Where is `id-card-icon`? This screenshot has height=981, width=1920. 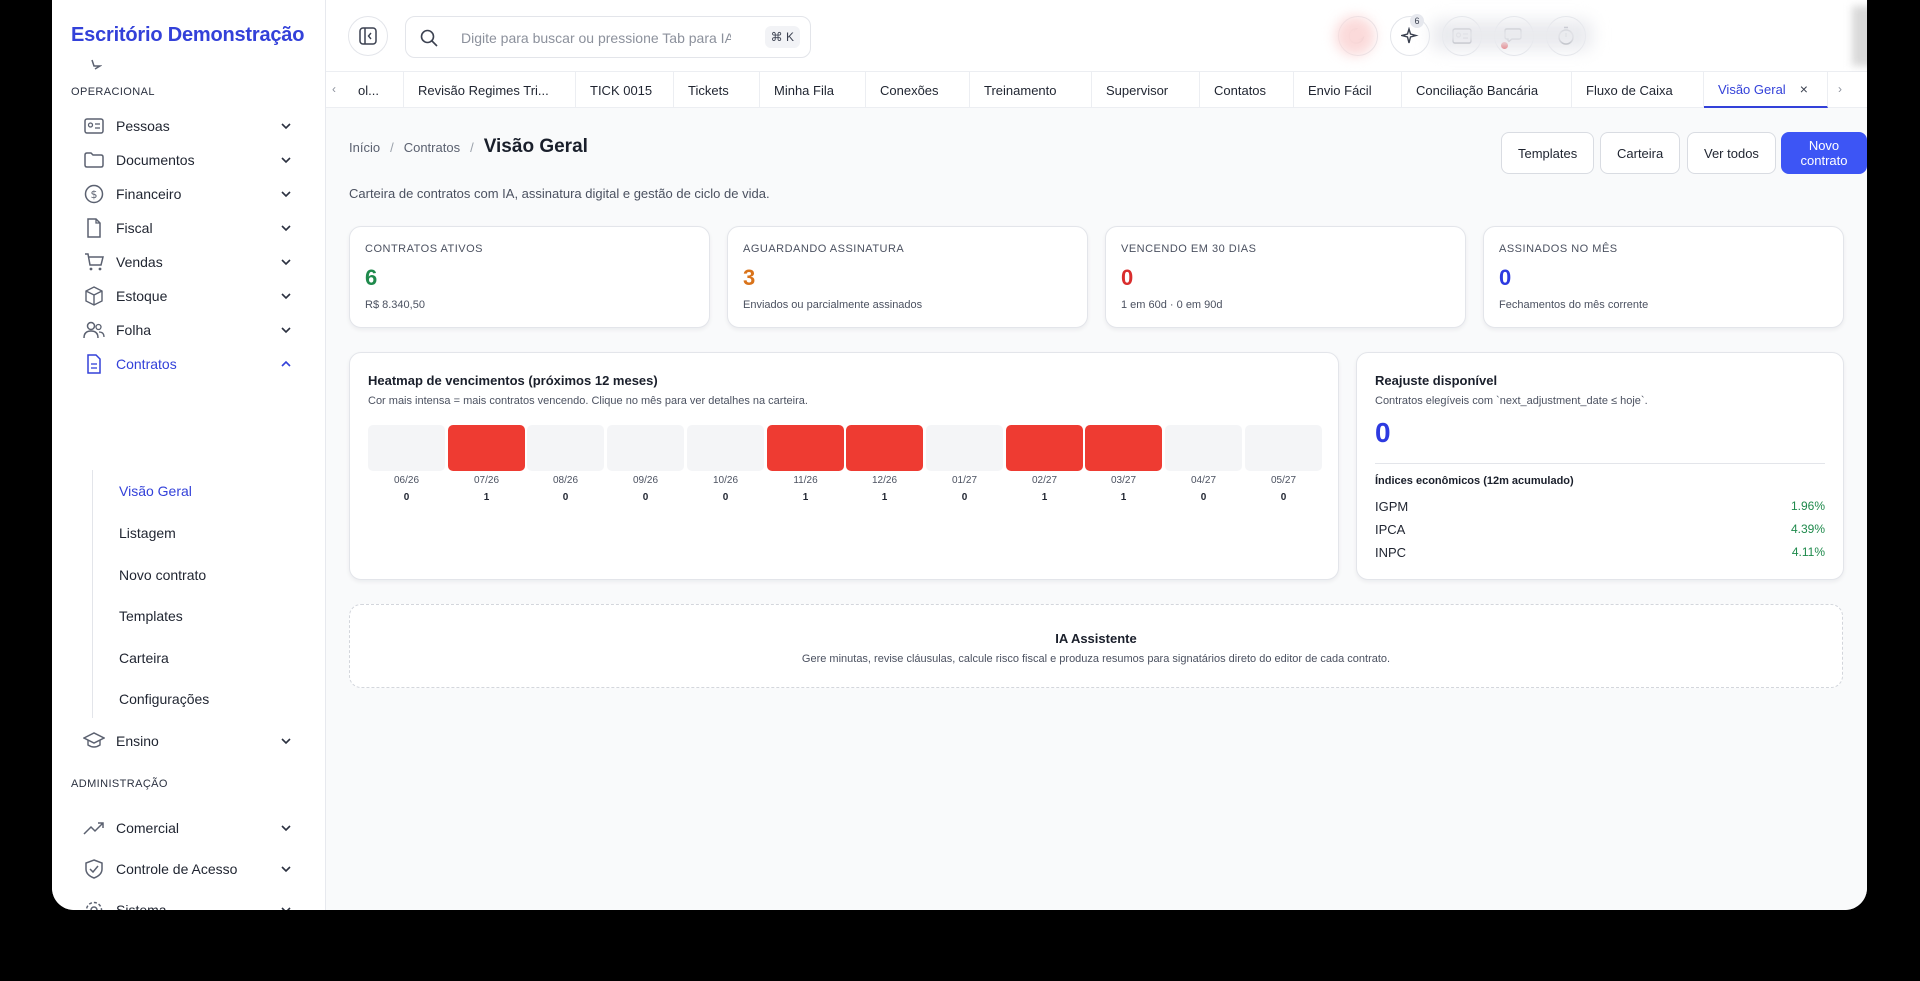
id-card-icon is located at coordinates (94, 126).